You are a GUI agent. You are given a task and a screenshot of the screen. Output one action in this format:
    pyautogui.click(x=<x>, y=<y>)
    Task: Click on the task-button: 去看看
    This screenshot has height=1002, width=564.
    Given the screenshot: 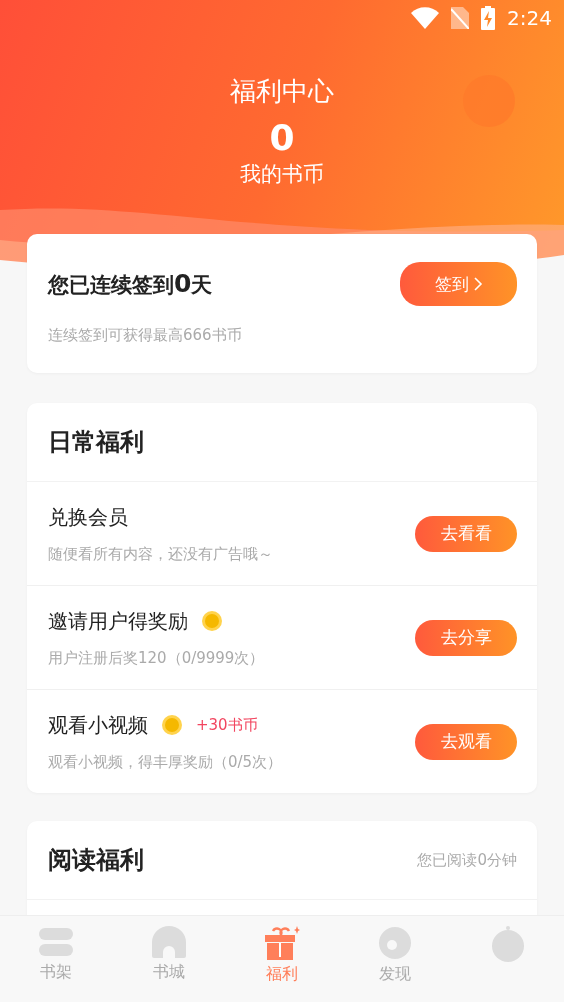 What is the action you would take?
    pyautogui.click(x=466, y=533)
    